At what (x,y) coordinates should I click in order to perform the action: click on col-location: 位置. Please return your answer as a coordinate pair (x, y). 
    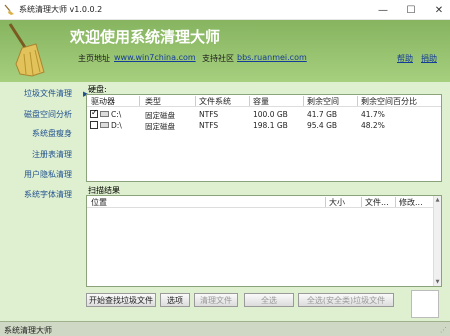
    Looking at the image, I should click on (99, 202).